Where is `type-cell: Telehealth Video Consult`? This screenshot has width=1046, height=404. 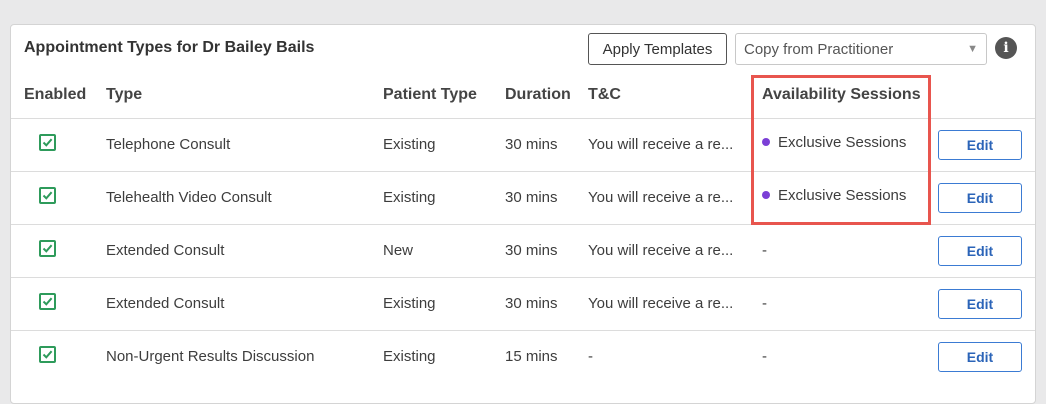 type-cell: Telehealth Video Consult is located at coordinates (189, 197).